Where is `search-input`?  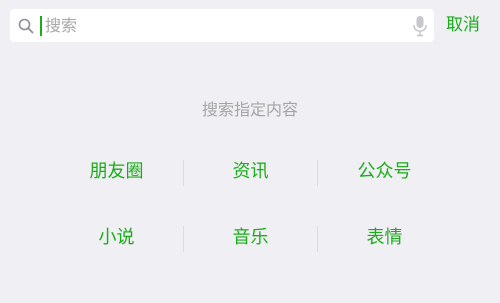 search-input is located at coordinates (215, 25).